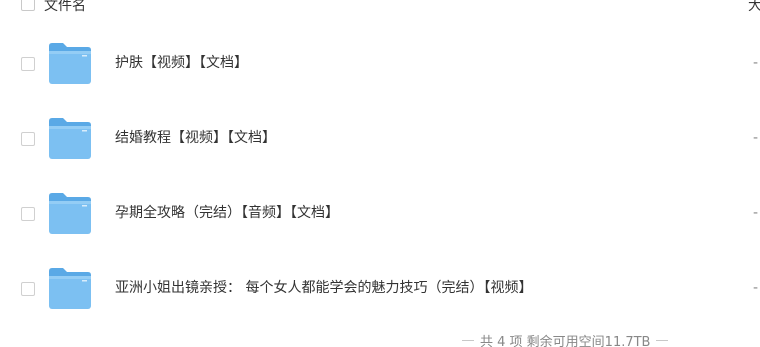 The width and height of the screenshot is (760, 347). I want to click on list-header: 文件名 大, so click(380, 7).